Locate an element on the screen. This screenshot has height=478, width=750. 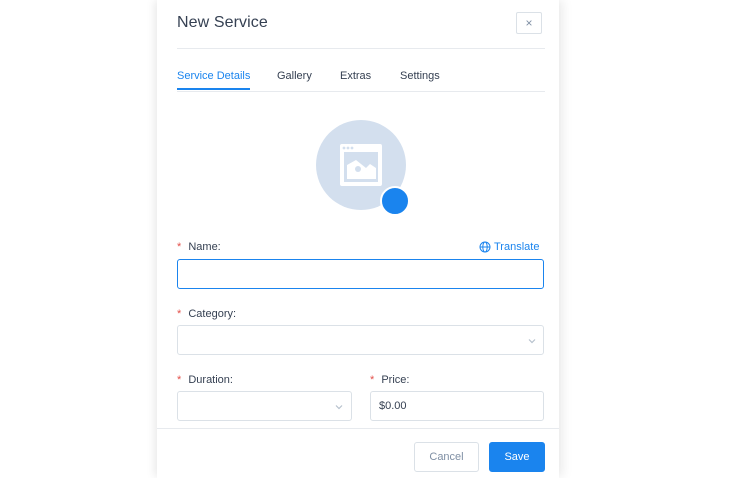
save-button: Save is located at coordinates (517, 457).